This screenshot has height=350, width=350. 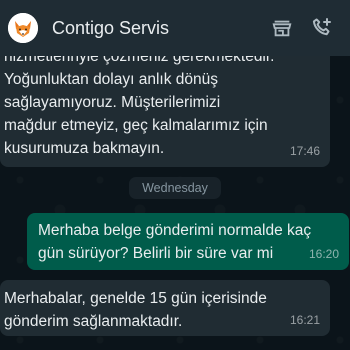 I want to click on message-time: 16:21, so click(x=304, y=320).